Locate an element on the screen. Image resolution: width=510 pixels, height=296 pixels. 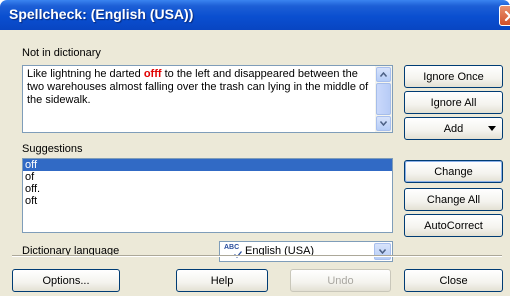
text-area-scrollbar is located at coordinates (383, 99).